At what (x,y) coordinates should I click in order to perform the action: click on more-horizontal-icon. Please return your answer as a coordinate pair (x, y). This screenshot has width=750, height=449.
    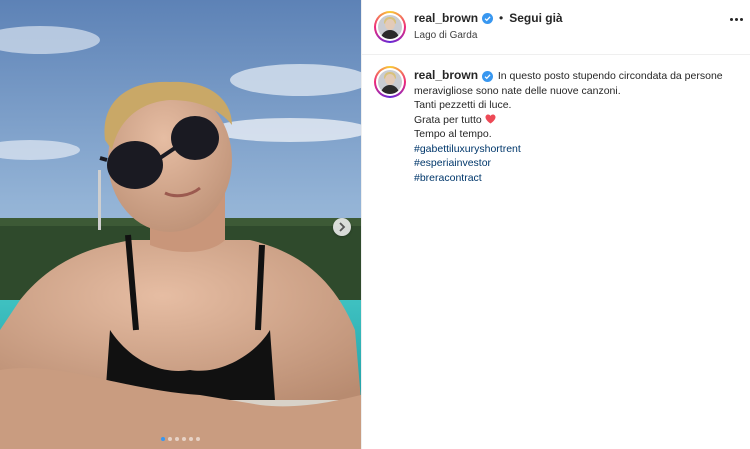
    Looking at the image, I should click on (731, 19).